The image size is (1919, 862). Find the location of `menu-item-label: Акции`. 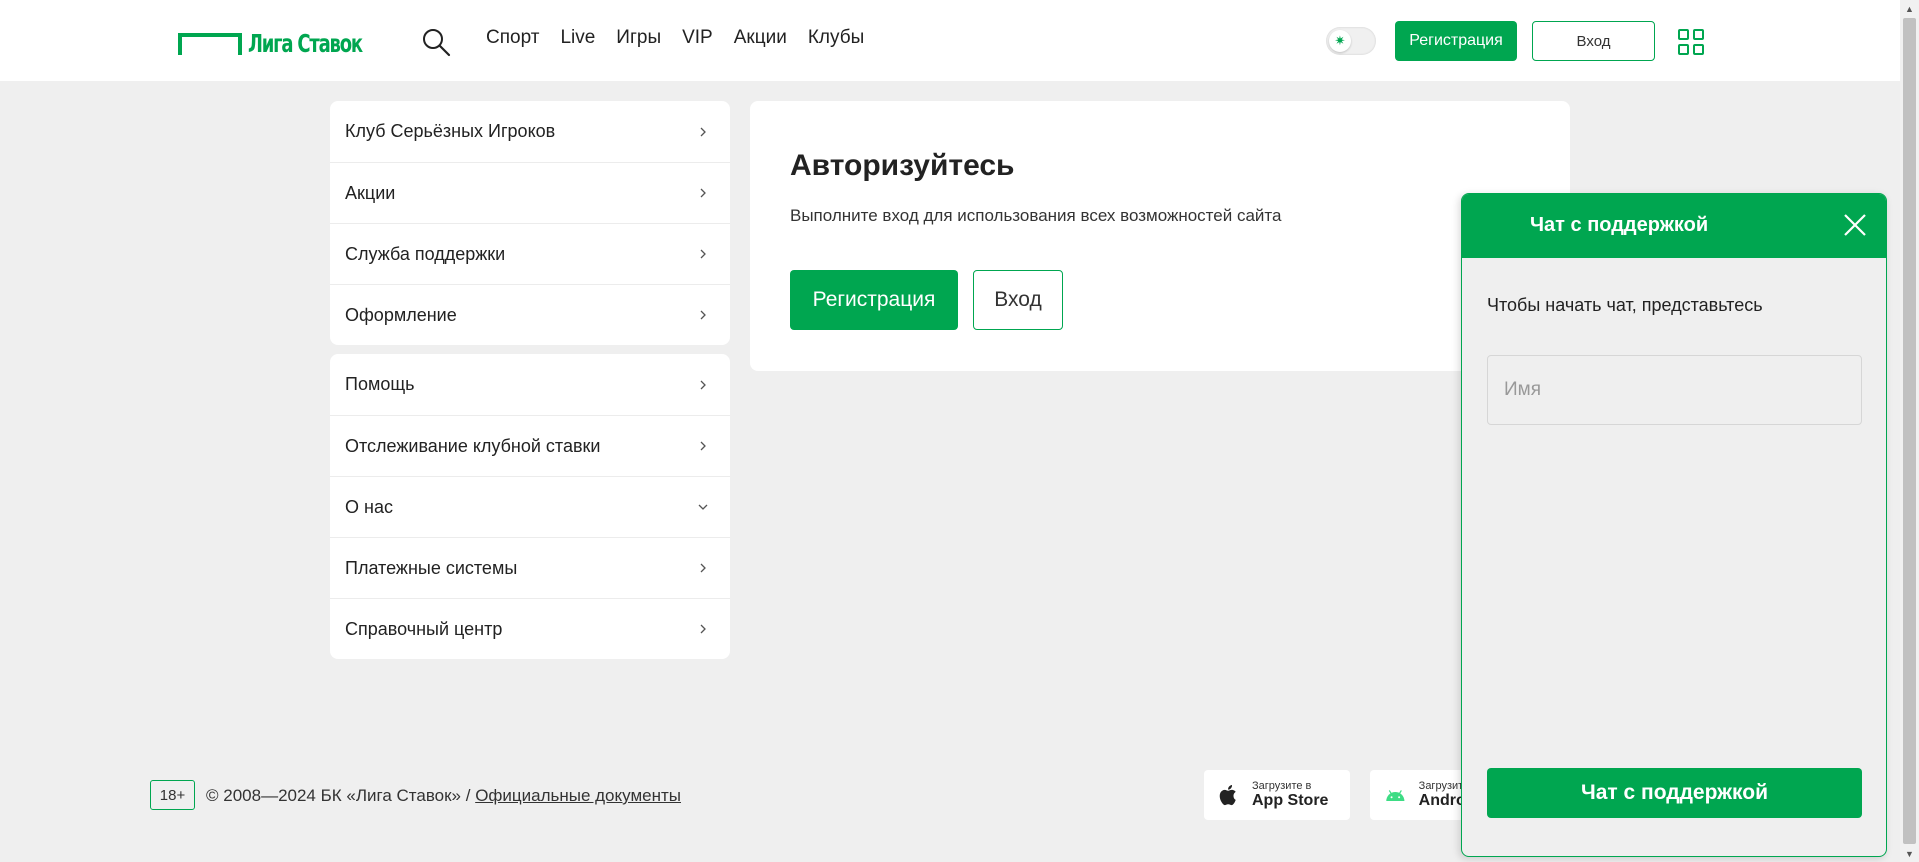

menu-item-label: Акции is located at coordinates (370, 192).